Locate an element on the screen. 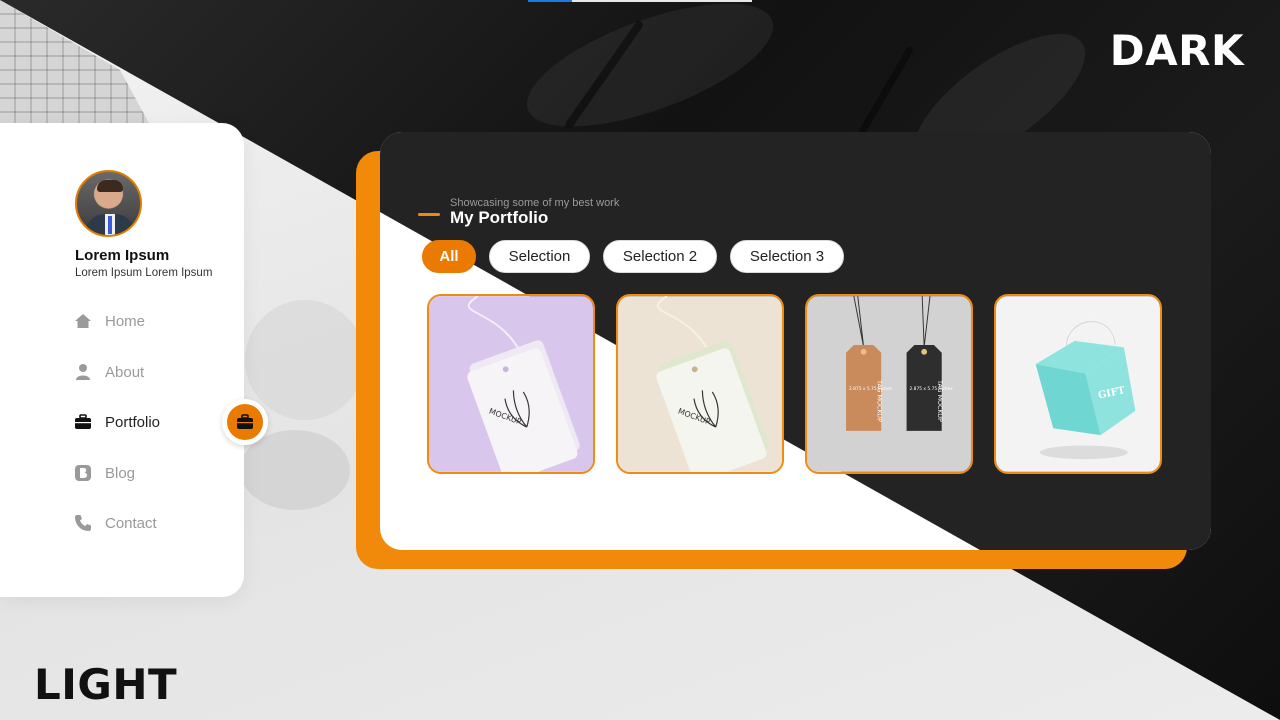 The image size is (1280, 720). phone-icon is located at coordinates (83, 523).